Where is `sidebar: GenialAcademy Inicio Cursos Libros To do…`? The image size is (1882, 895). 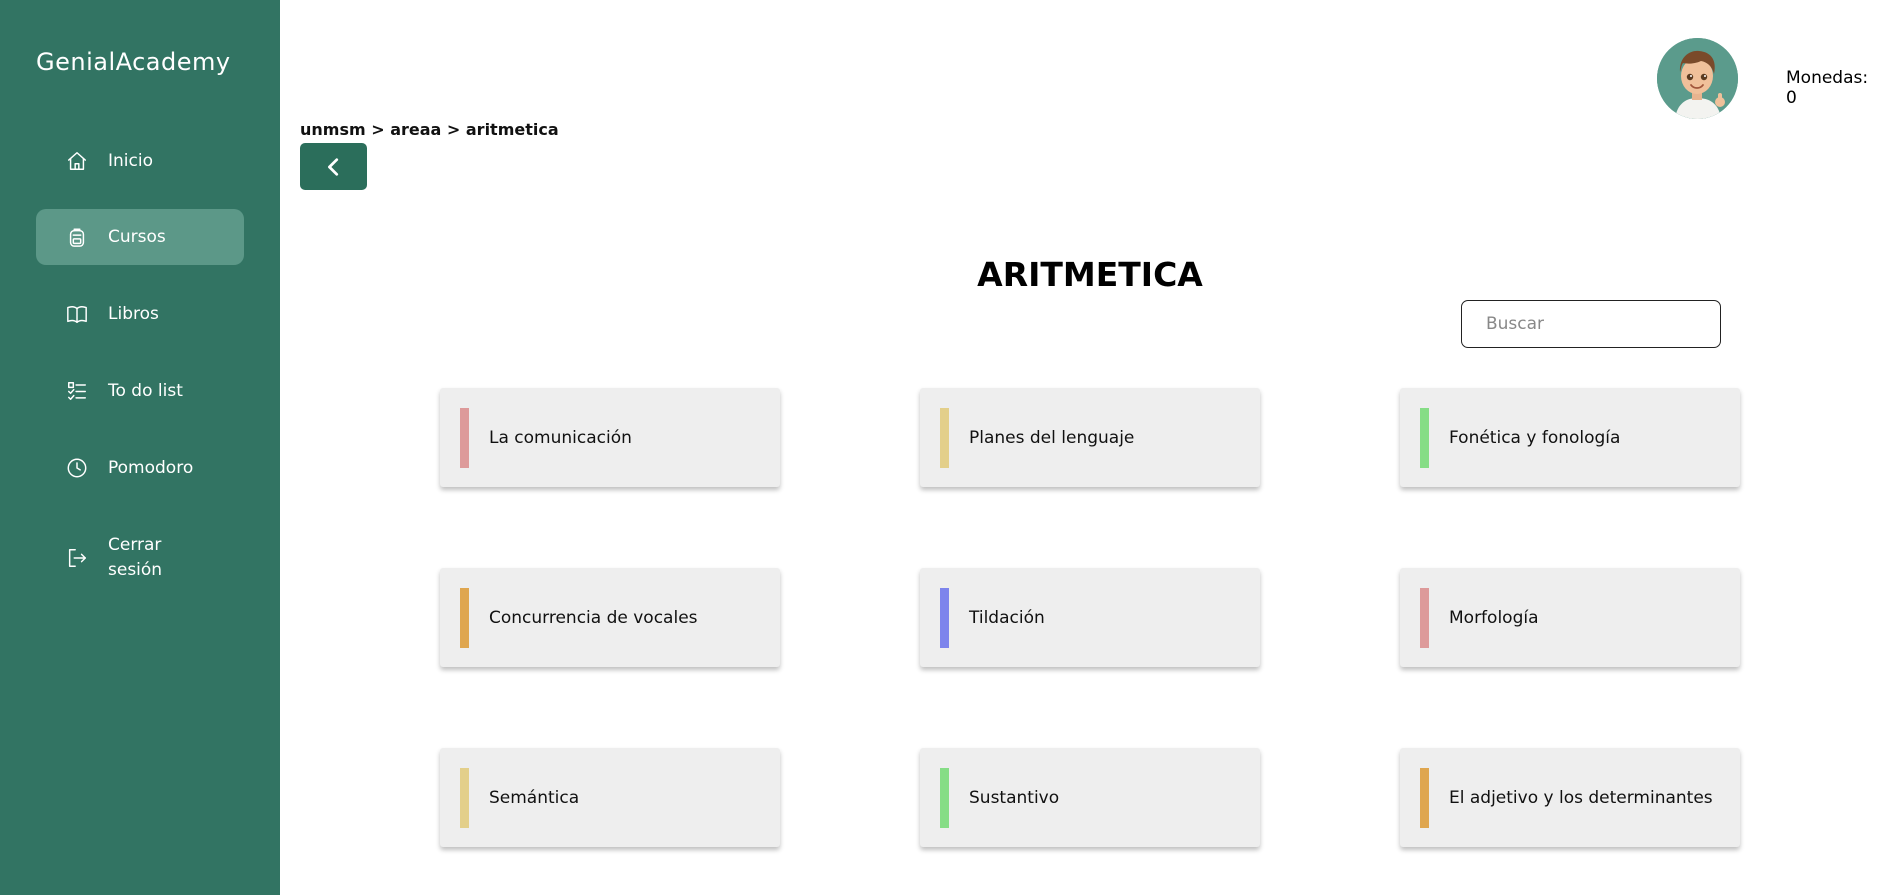
sidebar: GenialAcademy Inicio Cursos Libros To do… is located at coordinates (140, 447).